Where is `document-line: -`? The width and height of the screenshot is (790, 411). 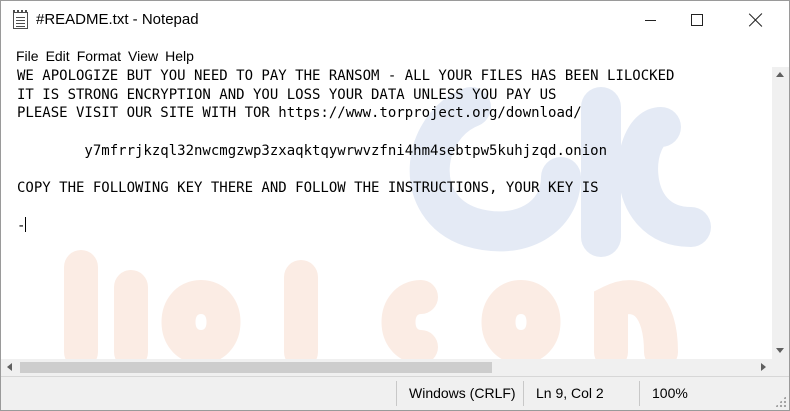 document-line: - is located at coordinates (21, 225).